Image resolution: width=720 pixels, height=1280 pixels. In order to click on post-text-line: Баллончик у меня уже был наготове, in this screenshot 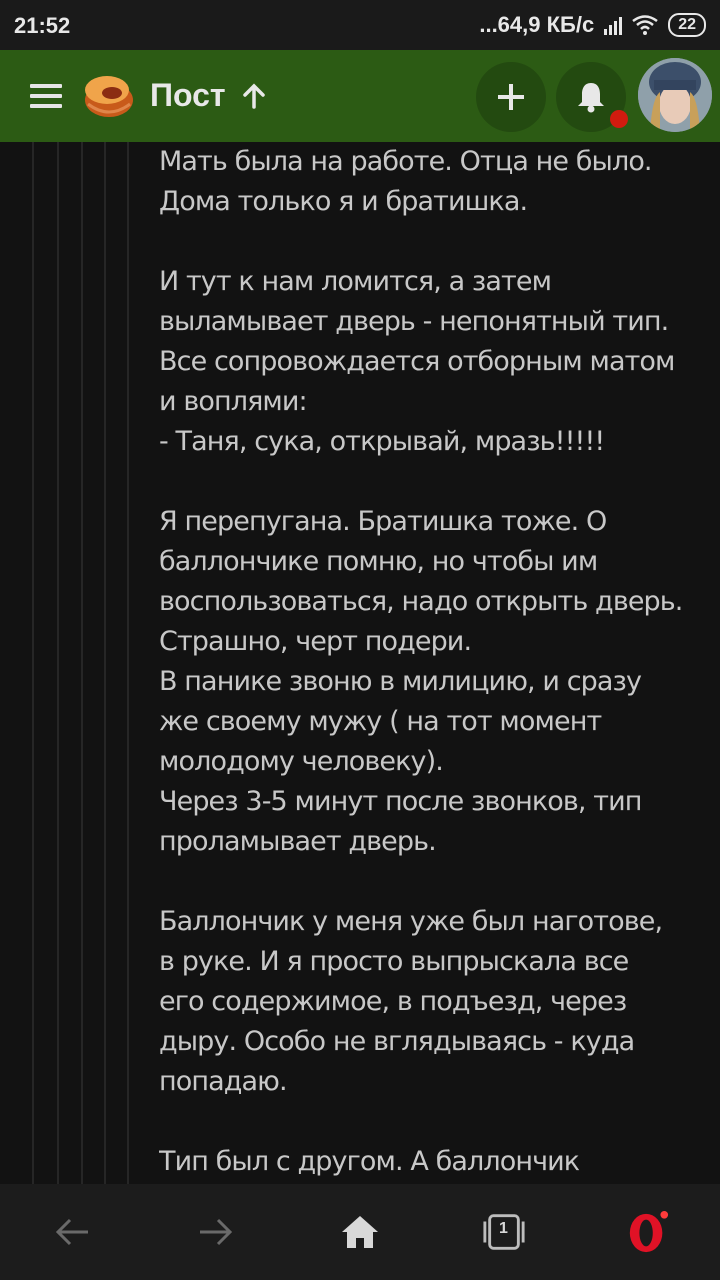, I will do `click(411, 921)`.